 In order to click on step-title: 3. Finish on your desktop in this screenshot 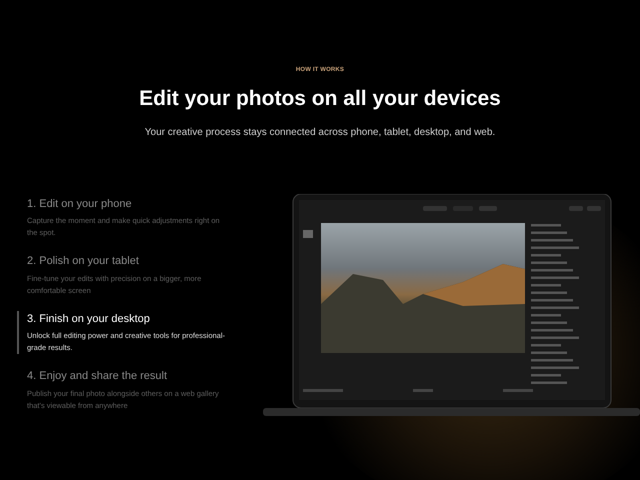, I will do `click(129, 318)`.